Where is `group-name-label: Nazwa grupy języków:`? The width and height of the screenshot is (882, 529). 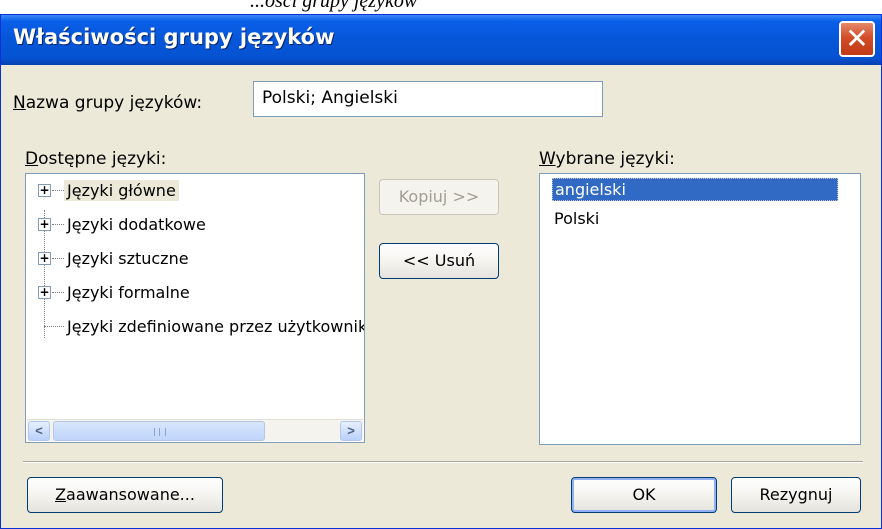 group-name-label: Nazwa grupy języków: is located at coordinates (107, 103).